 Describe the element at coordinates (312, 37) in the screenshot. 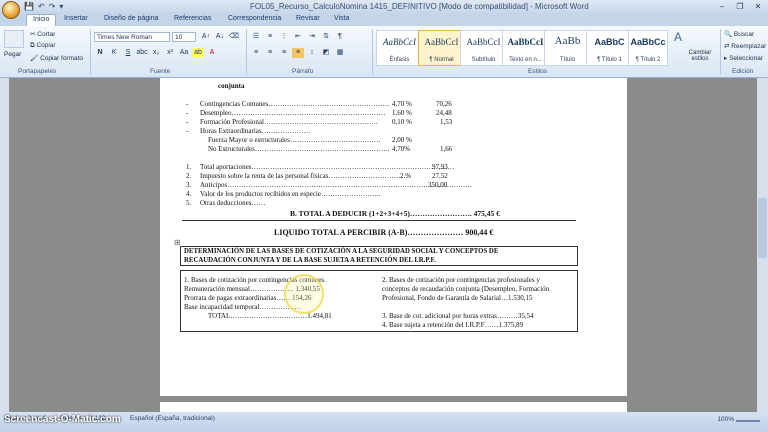

I see `increase-indent-icon: ⇥` at that location.